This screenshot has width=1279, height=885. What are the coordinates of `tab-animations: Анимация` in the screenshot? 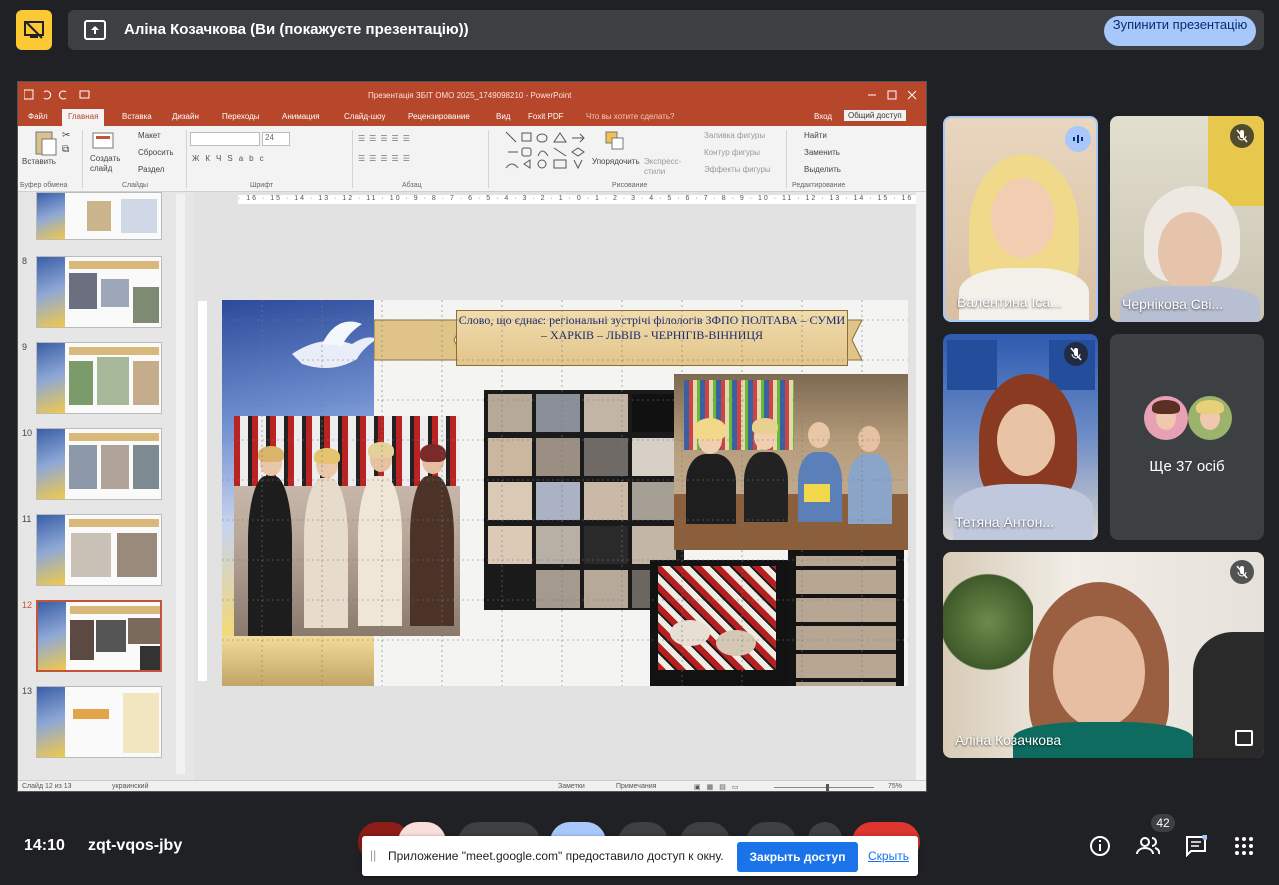 It's located at (301, 116).